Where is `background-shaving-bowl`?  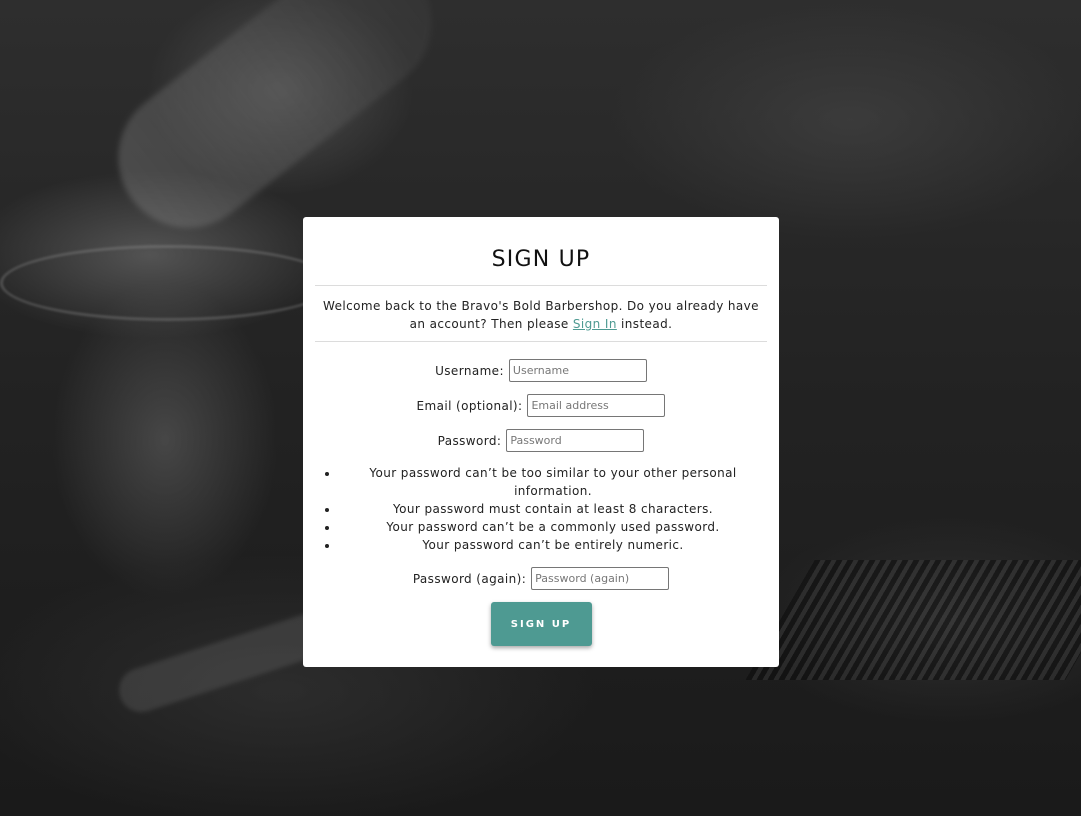
background-shaving-bowl is located at coordinates (168, 283).